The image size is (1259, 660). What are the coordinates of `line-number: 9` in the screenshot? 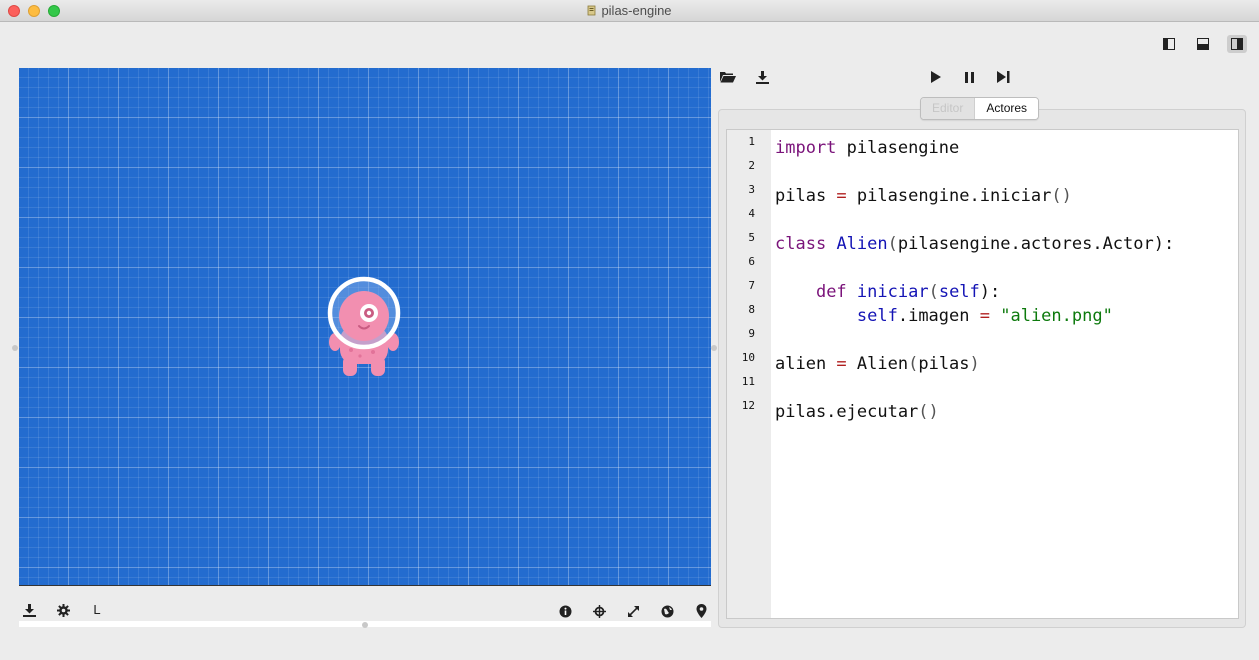 It's located at (751, 333).